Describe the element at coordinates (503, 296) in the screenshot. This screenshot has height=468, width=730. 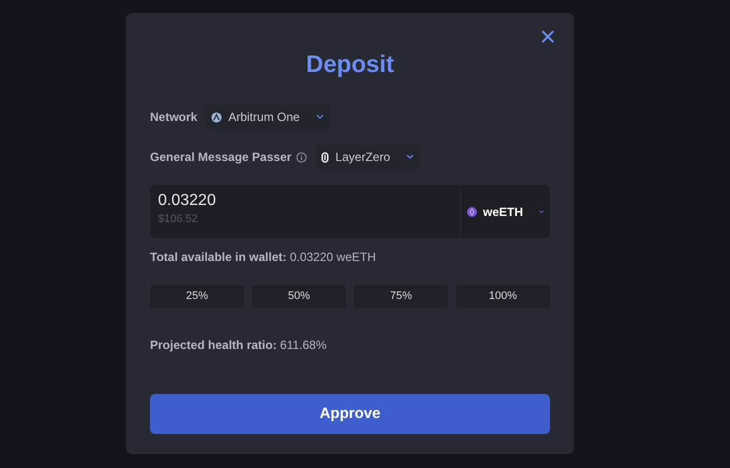
I see `percent-button: 100%` at that location.